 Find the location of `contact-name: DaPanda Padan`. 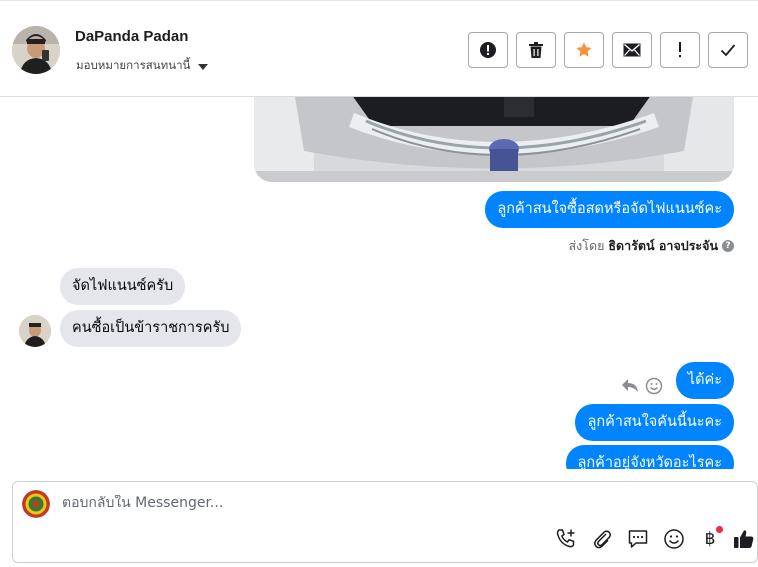

contact-name: DaPanda Padan is located at coordinates (131, 36).